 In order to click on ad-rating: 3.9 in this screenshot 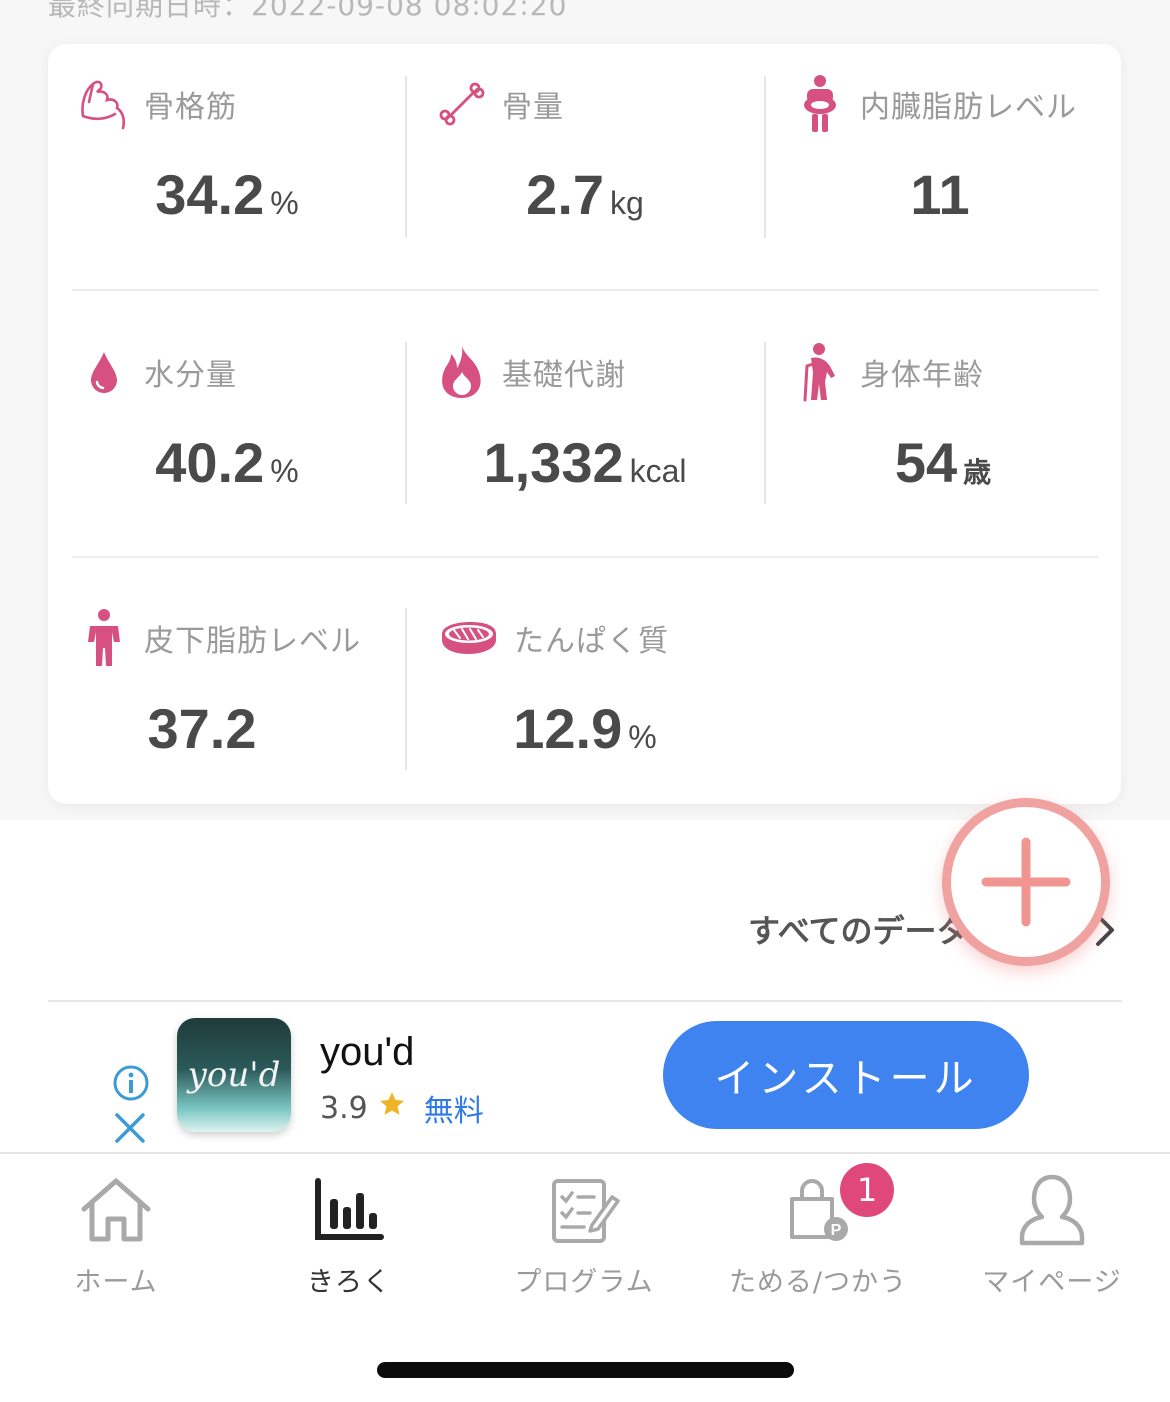, I will do `click(344, 1108)`.